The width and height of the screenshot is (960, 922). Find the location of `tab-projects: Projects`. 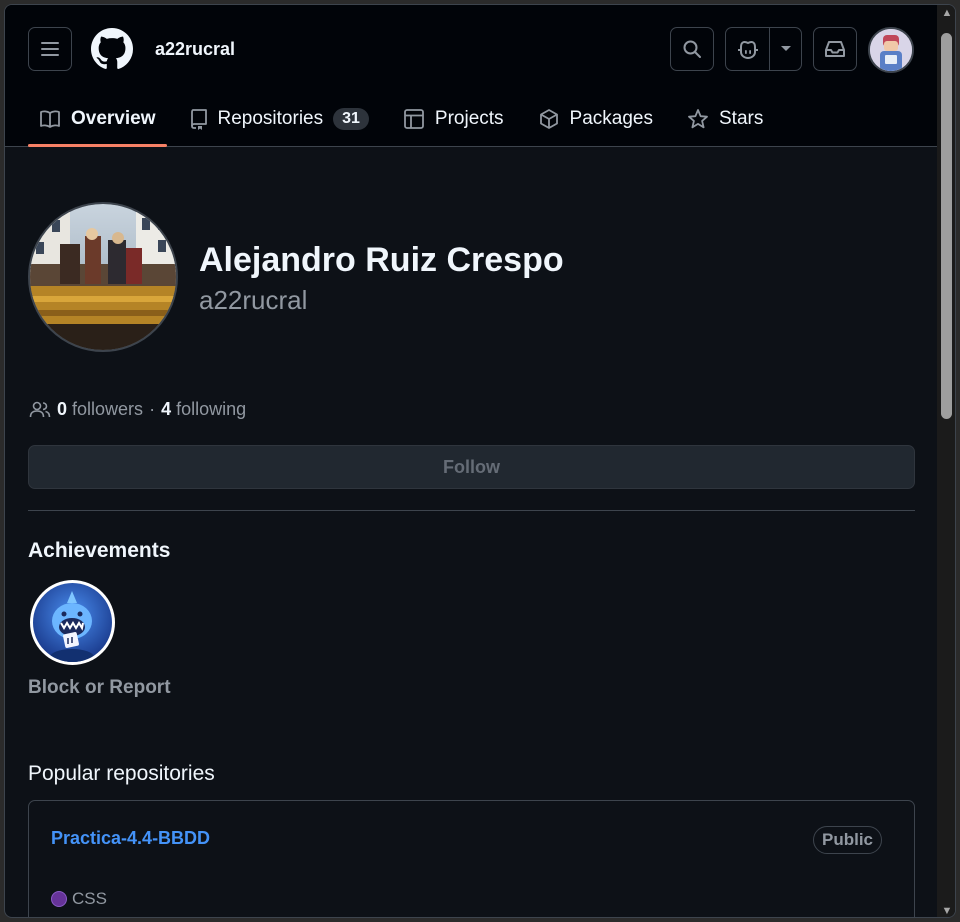

tab-projects: Projects is located at coordinates (453, 119).